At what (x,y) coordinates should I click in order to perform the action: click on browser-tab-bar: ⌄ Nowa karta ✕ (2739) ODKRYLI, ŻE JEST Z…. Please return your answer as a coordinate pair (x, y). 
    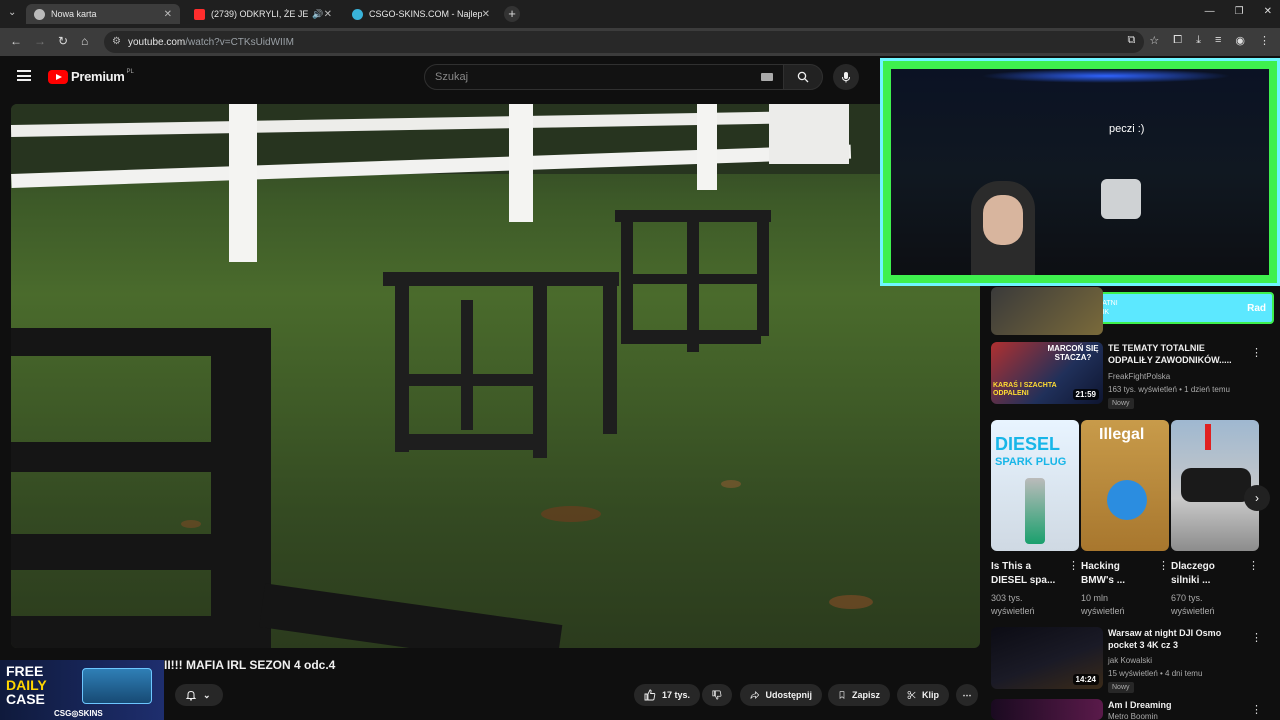
    Looking at the image, I should click on (640, 14).